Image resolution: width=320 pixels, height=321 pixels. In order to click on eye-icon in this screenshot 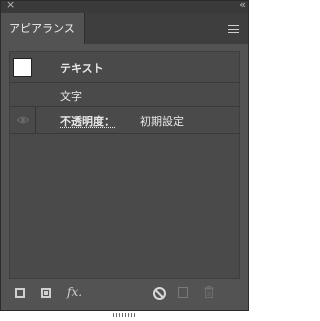, I will do `click(23, 120)`.